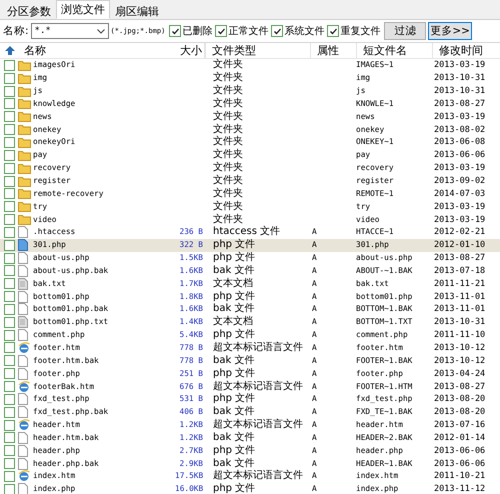 This screenshot has height=494, width=500. Describe the element at coordinates (24, 476) in the screenshot. I see `browser-file-icon` at that location.